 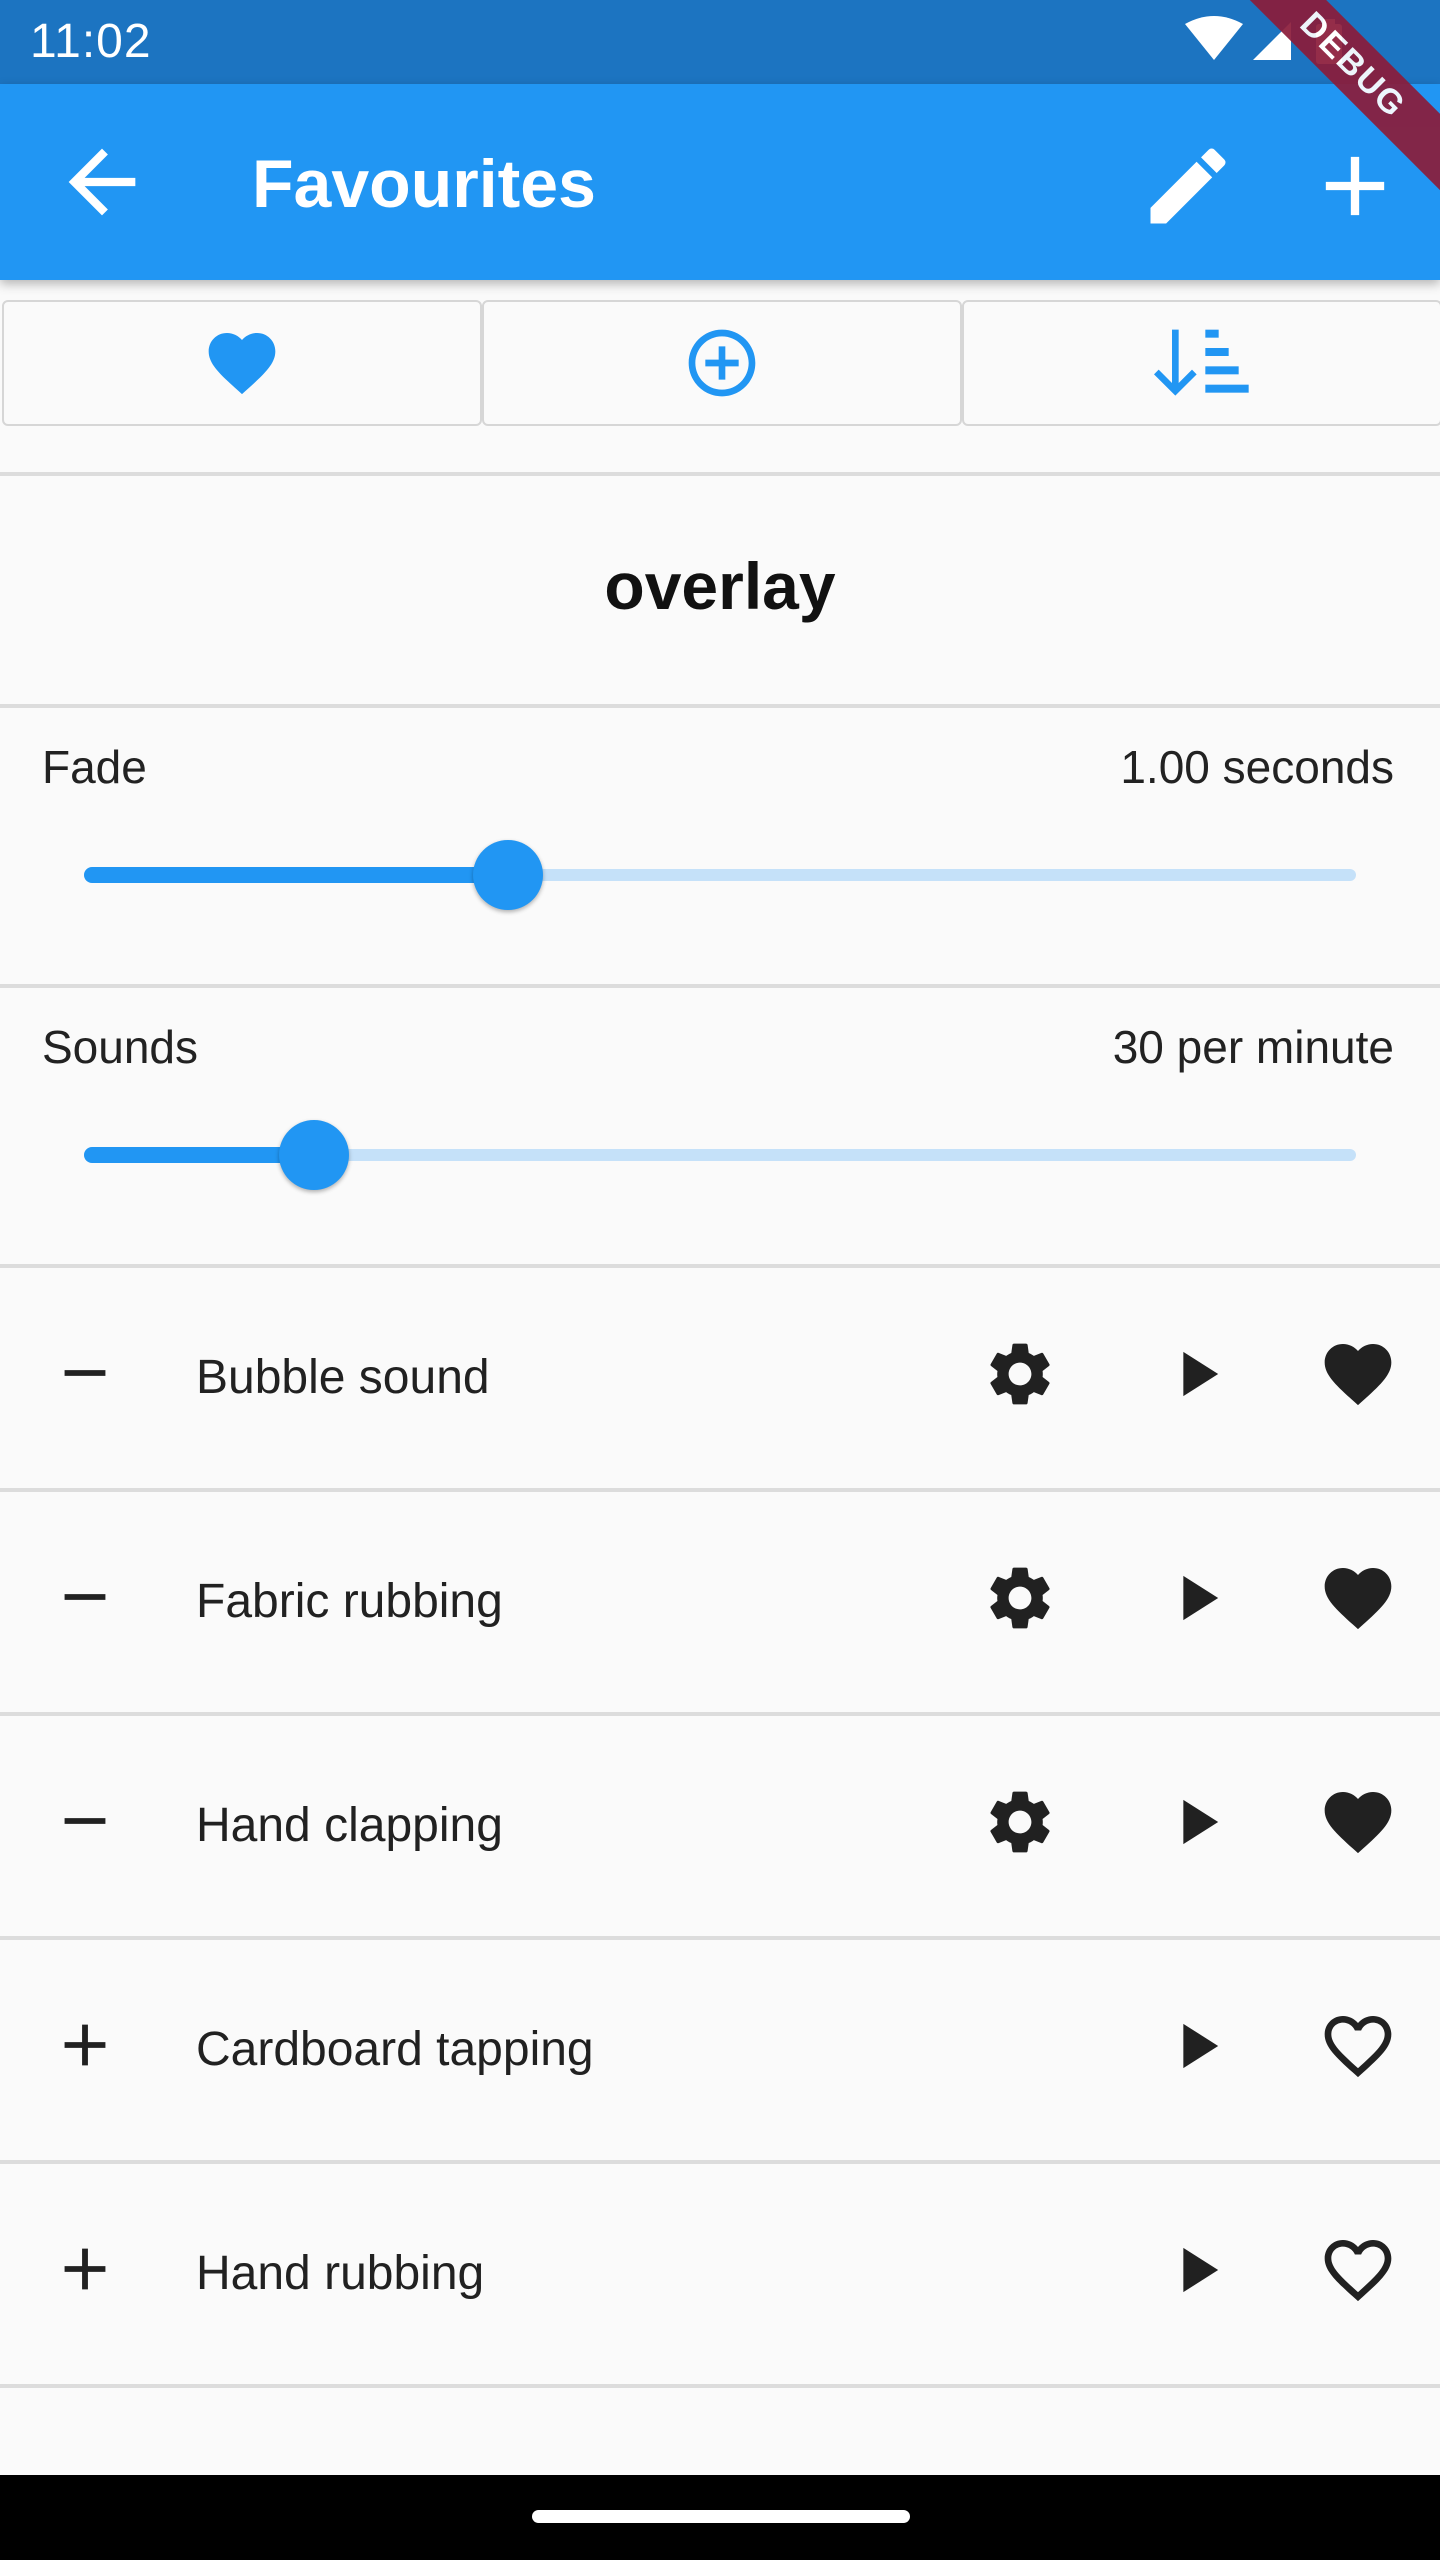 What do you see at coordinates (1257, 767) in the screenshot?
I see `fade-value: 1.00 seconds` at bounding box center [1257, 767].